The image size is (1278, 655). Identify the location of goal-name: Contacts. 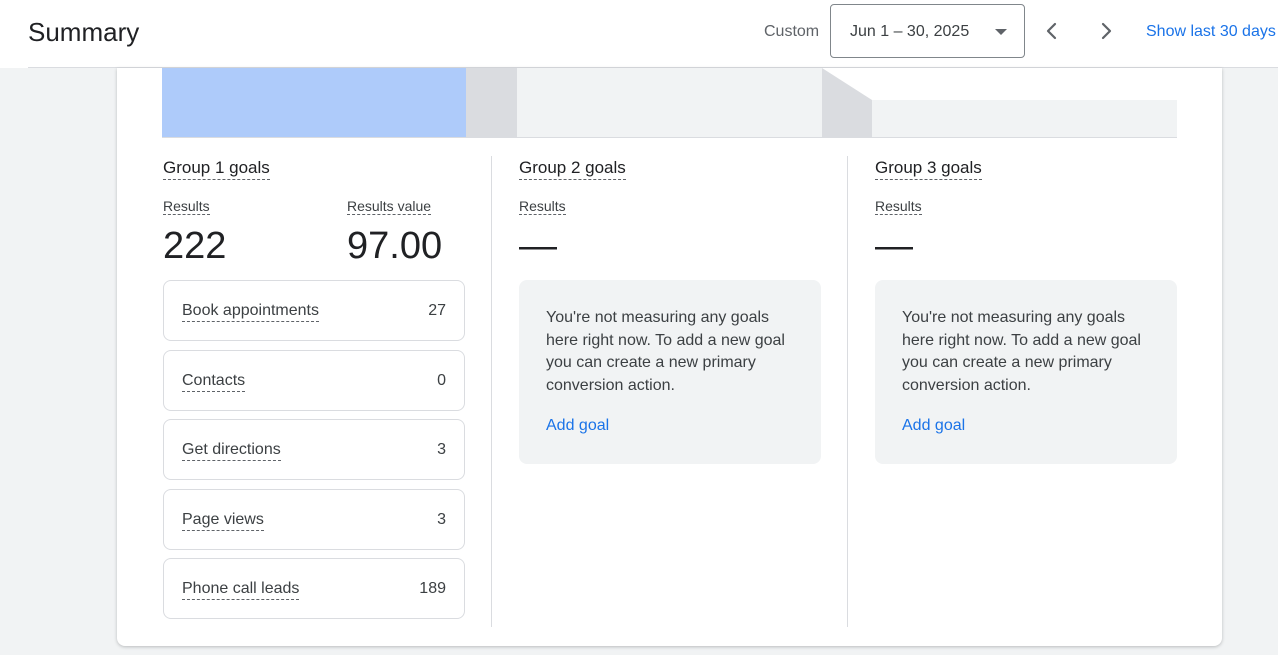
(214, 381).